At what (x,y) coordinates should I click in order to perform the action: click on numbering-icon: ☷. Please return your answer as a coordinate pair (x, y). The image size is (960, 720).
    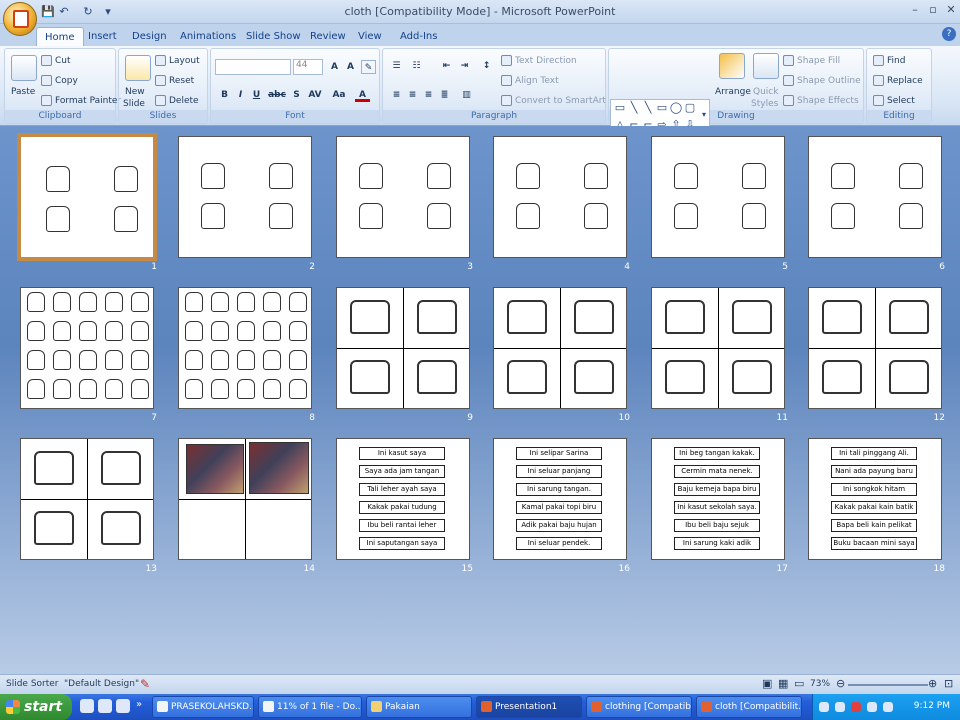
    Looking at the image, I should click on (416, 66).